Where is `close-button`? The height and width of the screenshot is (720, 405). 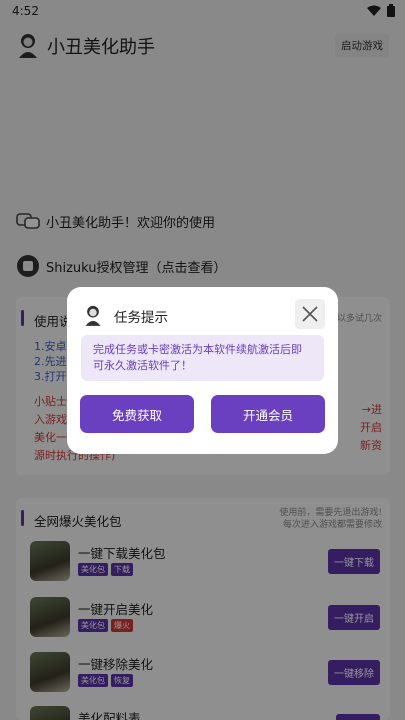 close-button is located at coordinates (310, 314).